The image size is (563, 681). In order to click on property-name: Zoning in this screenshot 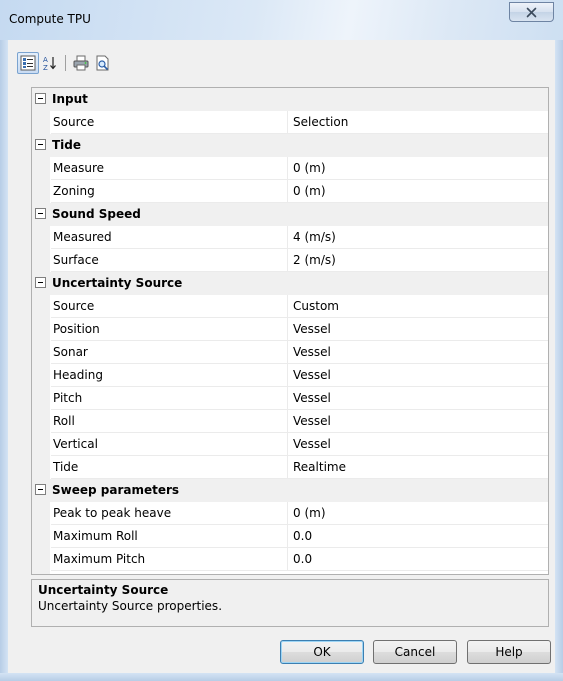, I will do `click(74, 191)`.